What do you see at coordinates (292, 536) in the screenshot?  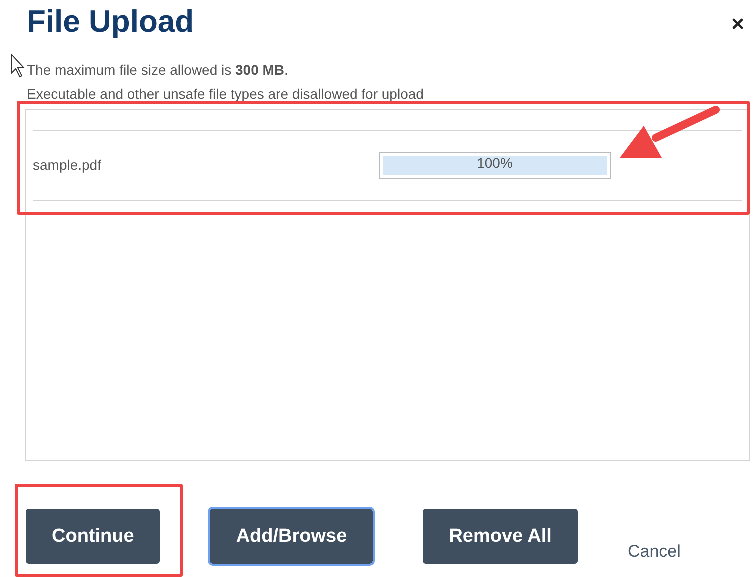 I see `action-button: Add/Browse` at bounding box center [292, 536].